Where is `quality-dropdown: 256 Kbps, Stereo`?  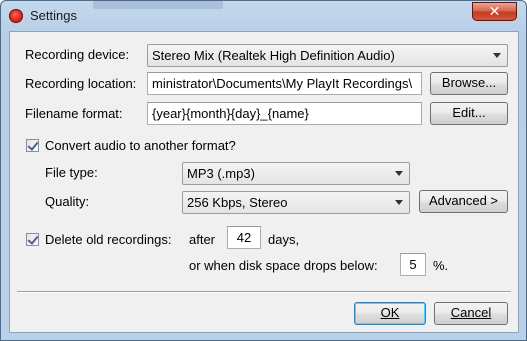 quality-dropdown: 256 Kbps, Stereo is located at coordinates (296, 202).